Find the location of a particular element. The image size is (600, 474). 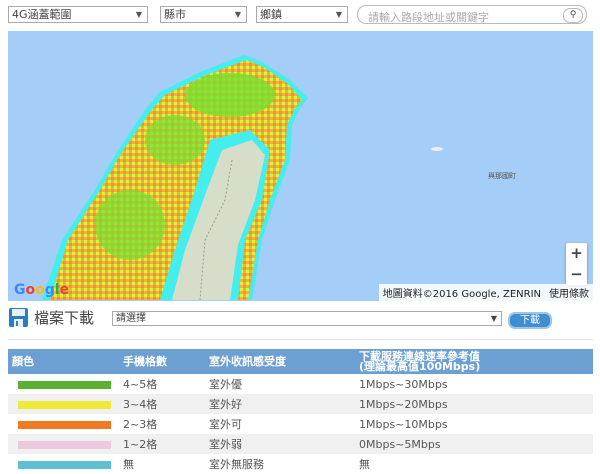

bars-cell: 1~2格 is located at coordinates (162, 444).